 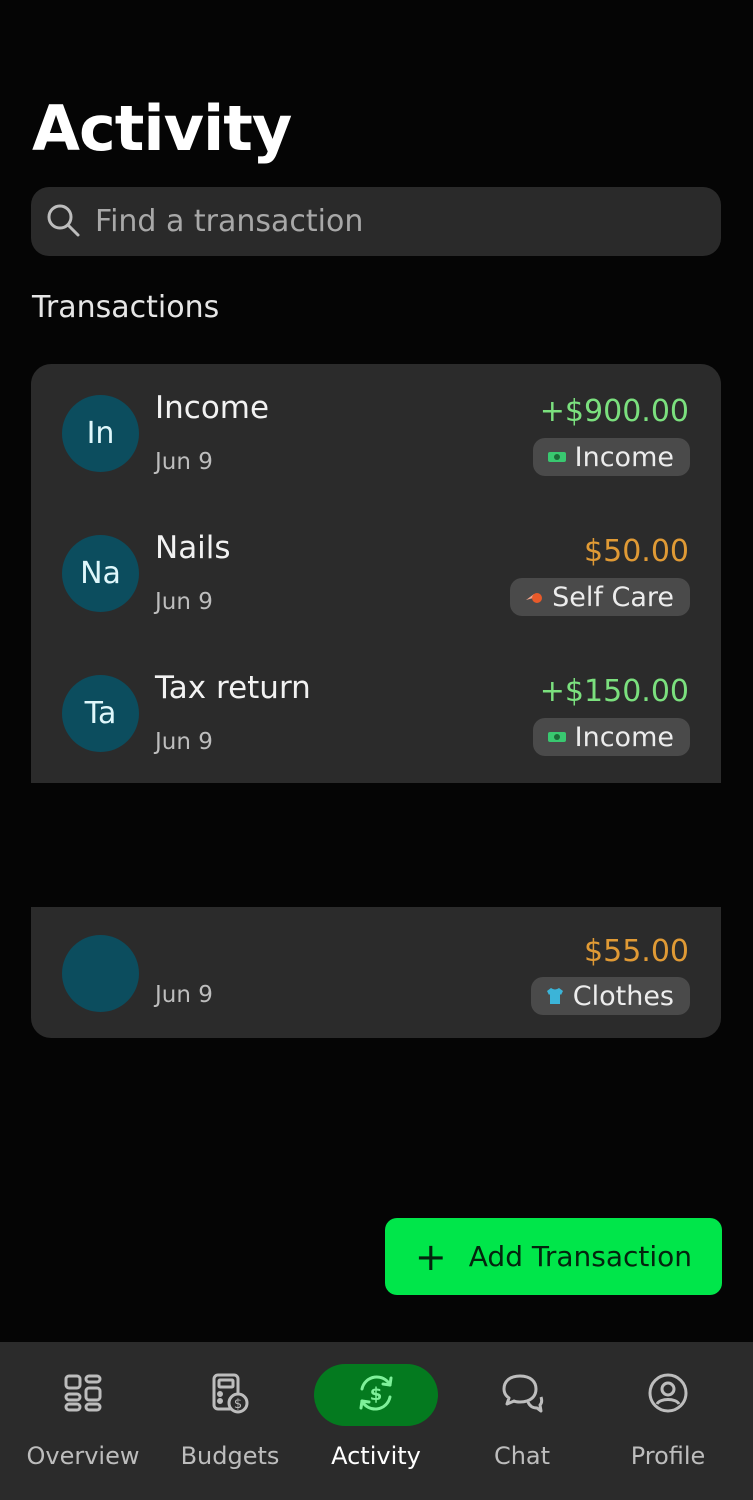 I want to click on nav-item-overview: Overview, so click(x=83, y=1421).